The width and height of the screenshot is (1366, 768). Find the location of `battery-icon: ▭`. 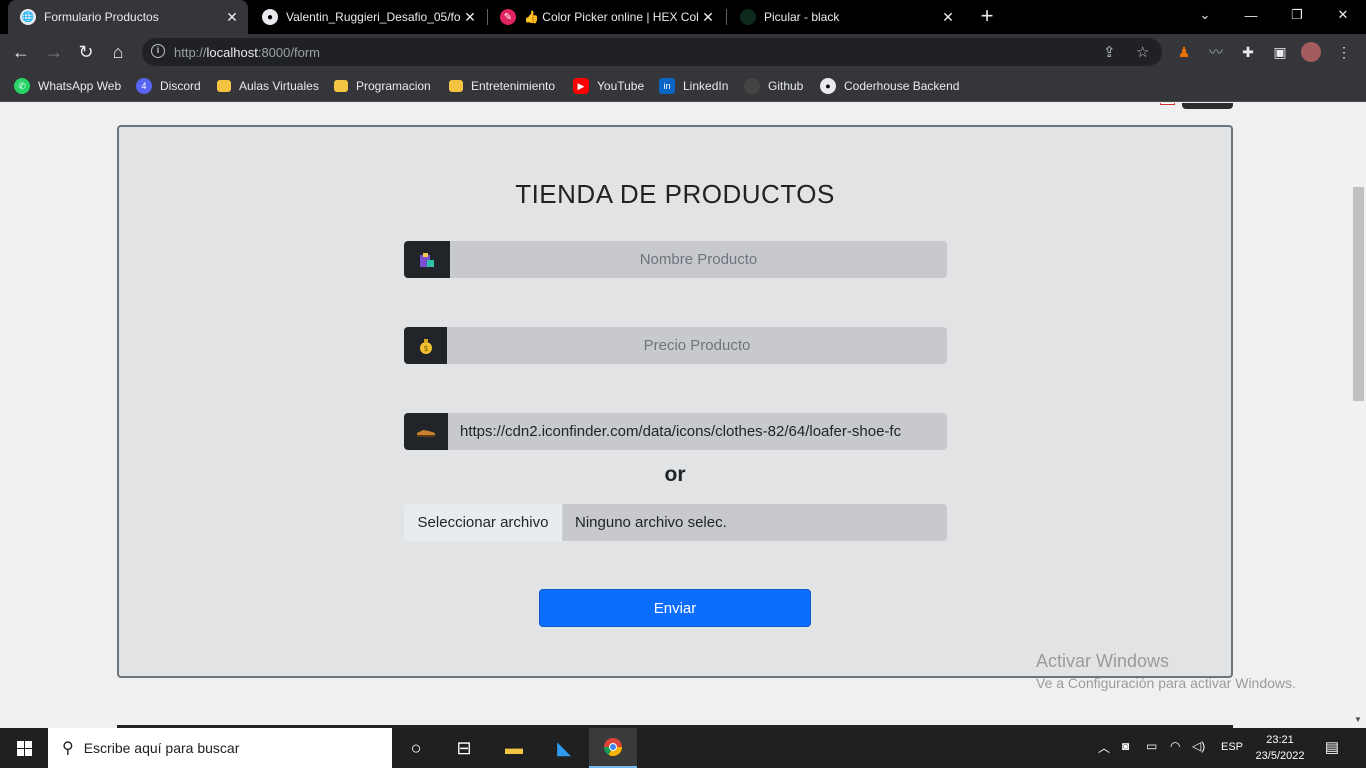

battery-icon: ▭ is located at coordinates (1151, 746).